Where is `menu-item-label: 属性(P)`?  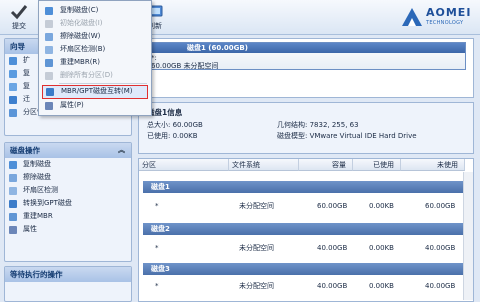 menu-item-label: 属性(P) is located at coordinates (72, 105).